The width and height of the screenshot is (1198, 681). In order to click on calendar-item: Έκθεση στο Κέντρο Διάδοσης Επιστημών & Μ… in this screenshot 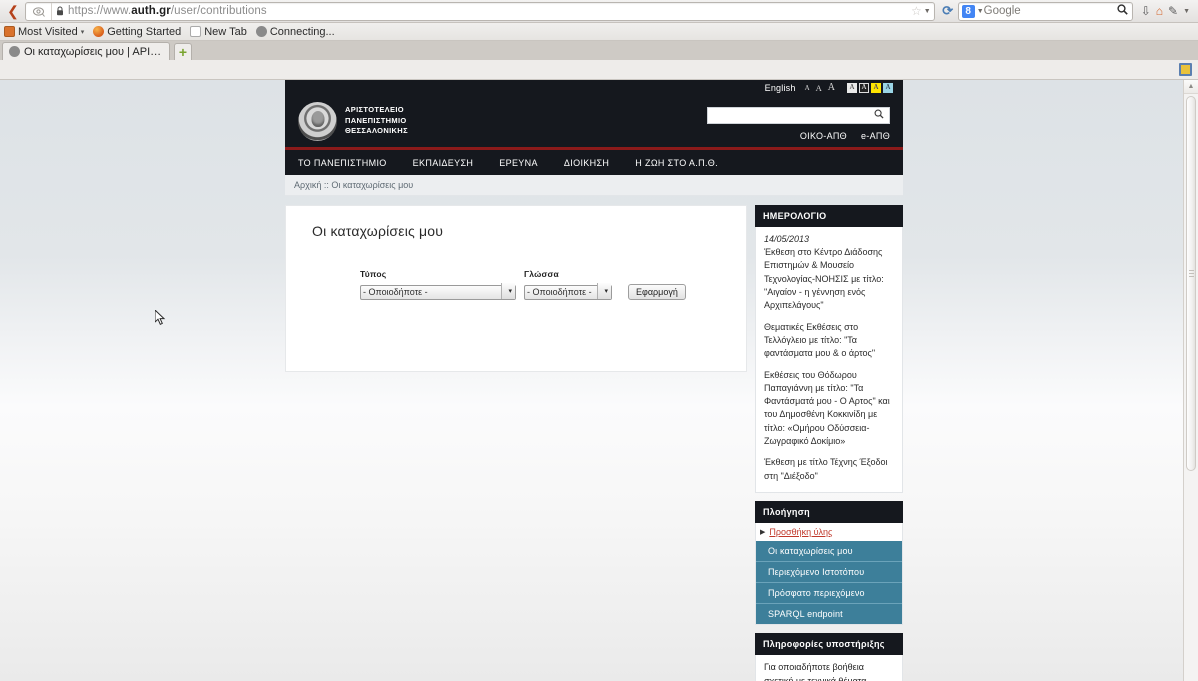, I will do `click(829, 279)`.